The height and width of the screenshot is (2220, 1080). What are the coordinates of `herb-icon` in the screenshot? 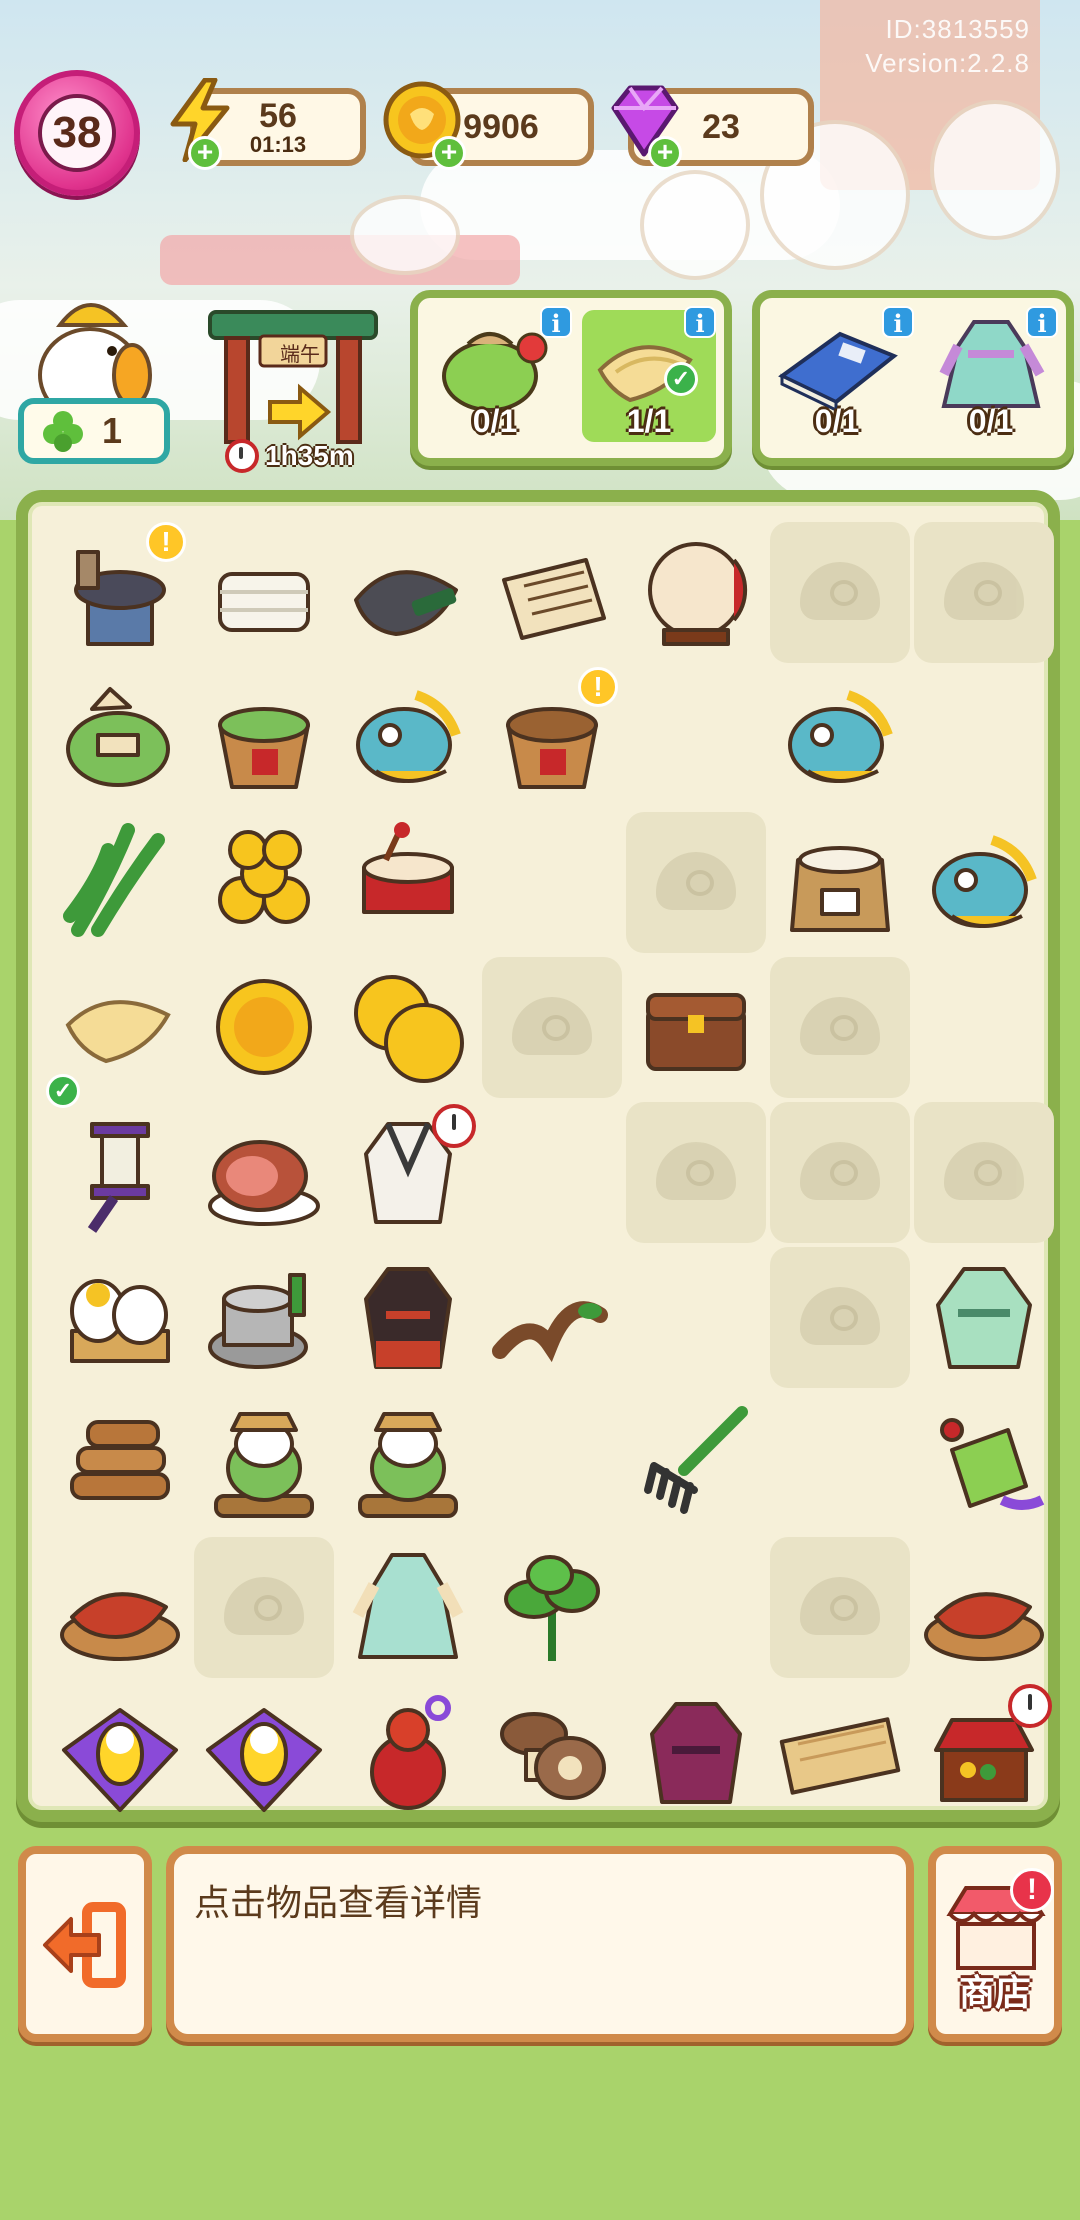 It's located at (552, 1607).